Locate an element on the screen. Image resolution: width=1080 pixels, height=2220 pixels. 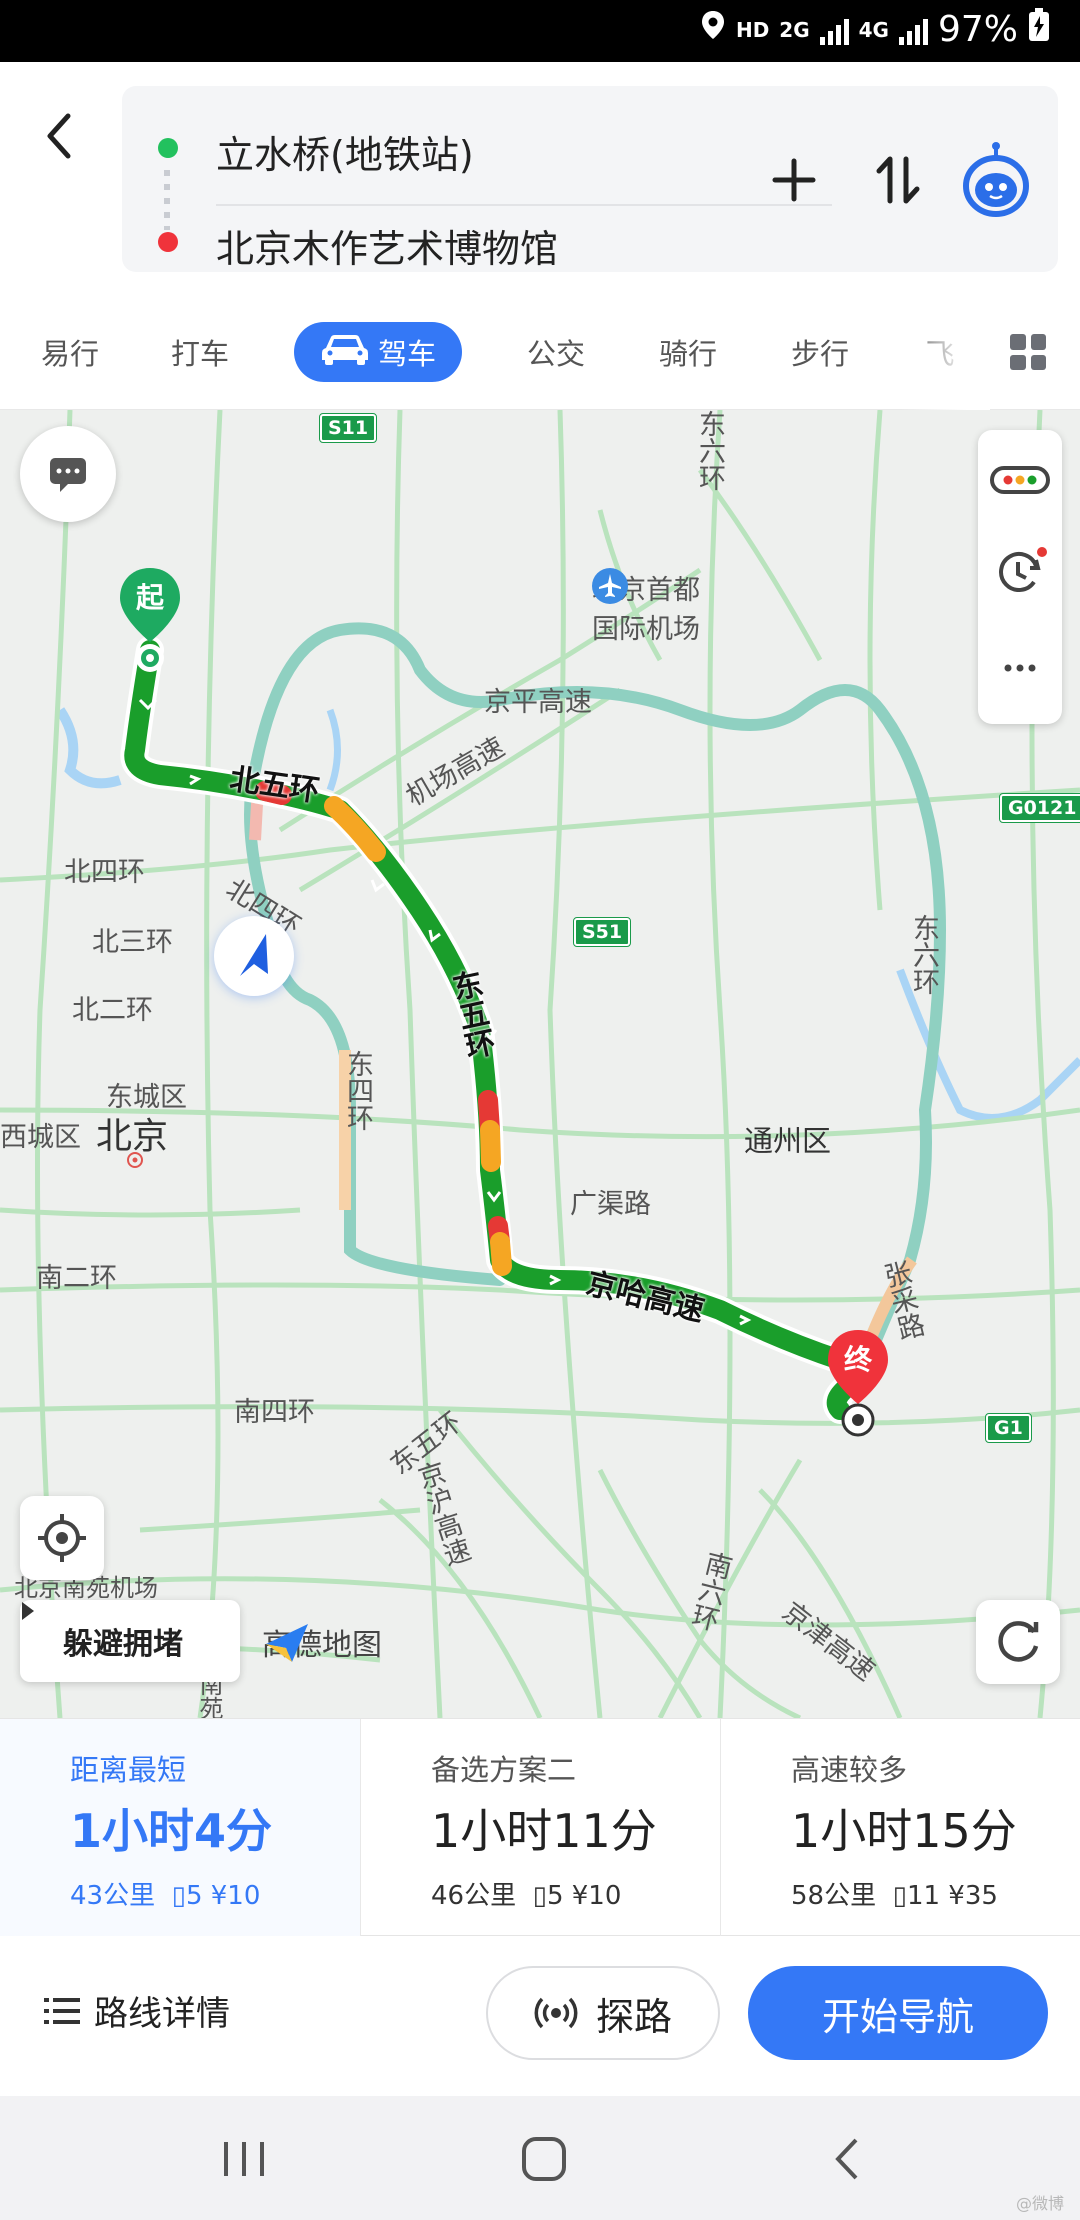
tab-bus: 公交 is located at coordinates (556, 352).